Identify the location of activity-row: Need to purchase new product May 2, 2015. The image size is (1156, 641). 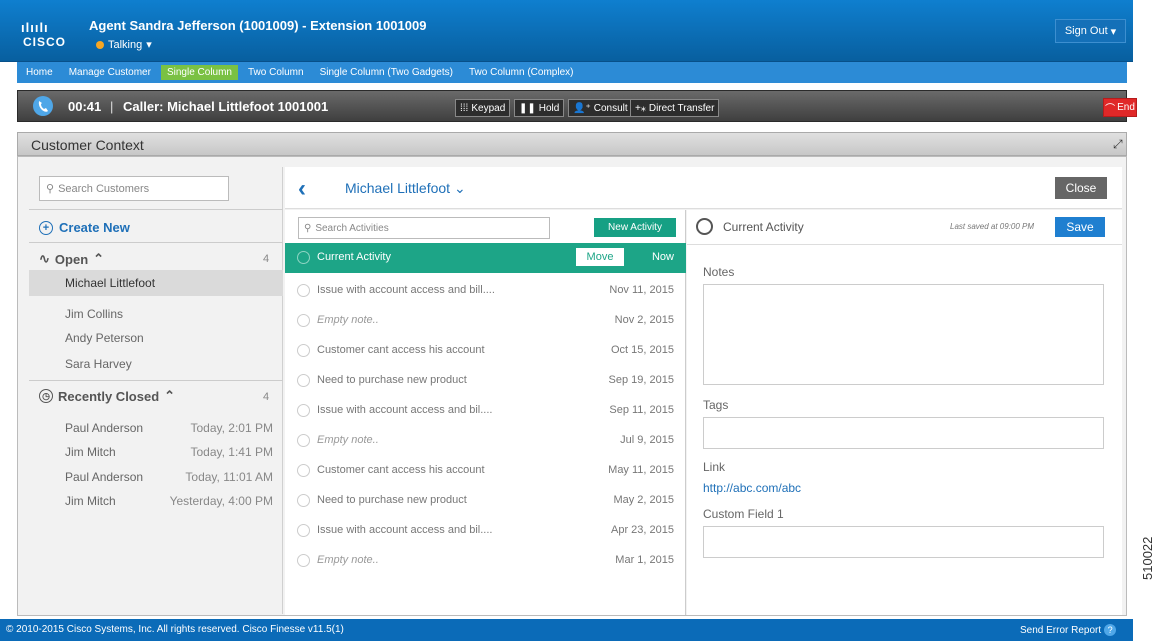
(485, 501).